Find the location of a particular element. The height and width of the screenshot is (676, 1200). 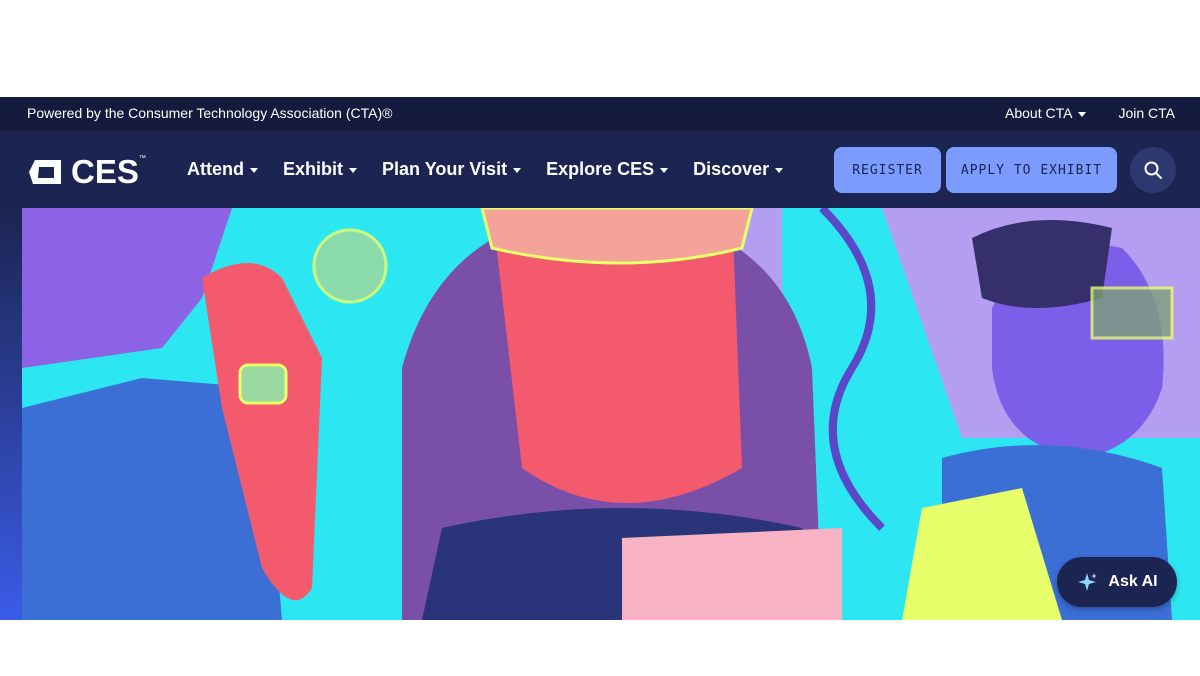

ask-ai-button: Ask AI is located at coordinates (1117, 582).